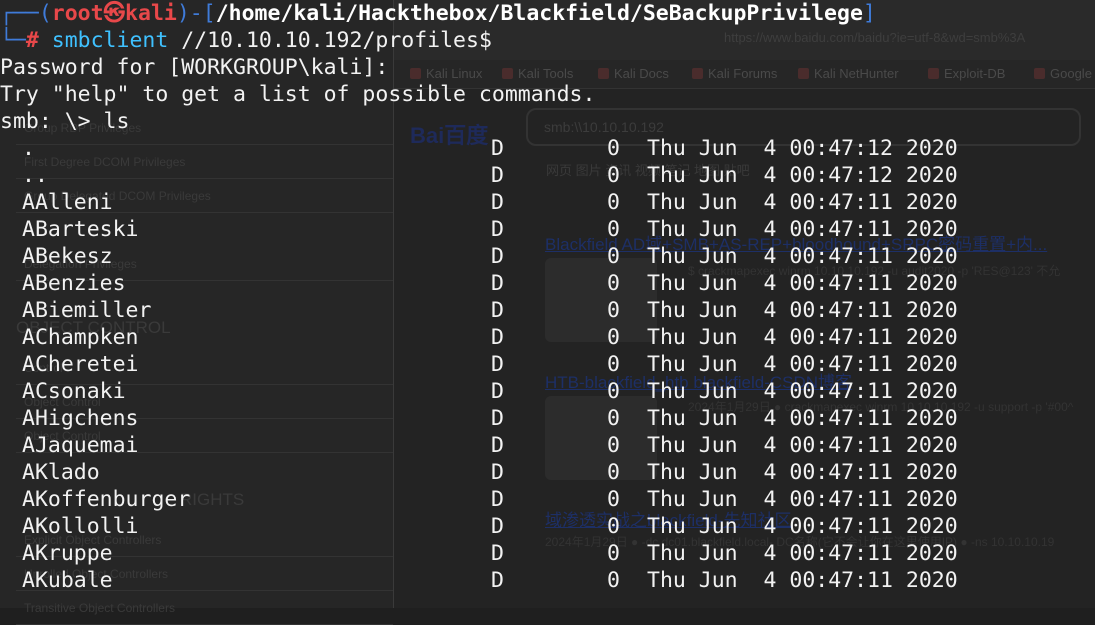 The width and height of the screenshot is (1095, 625). Describe the element at coordinates (869, 13) in the screenshot. I see `prompt-frame: ]` at that location.